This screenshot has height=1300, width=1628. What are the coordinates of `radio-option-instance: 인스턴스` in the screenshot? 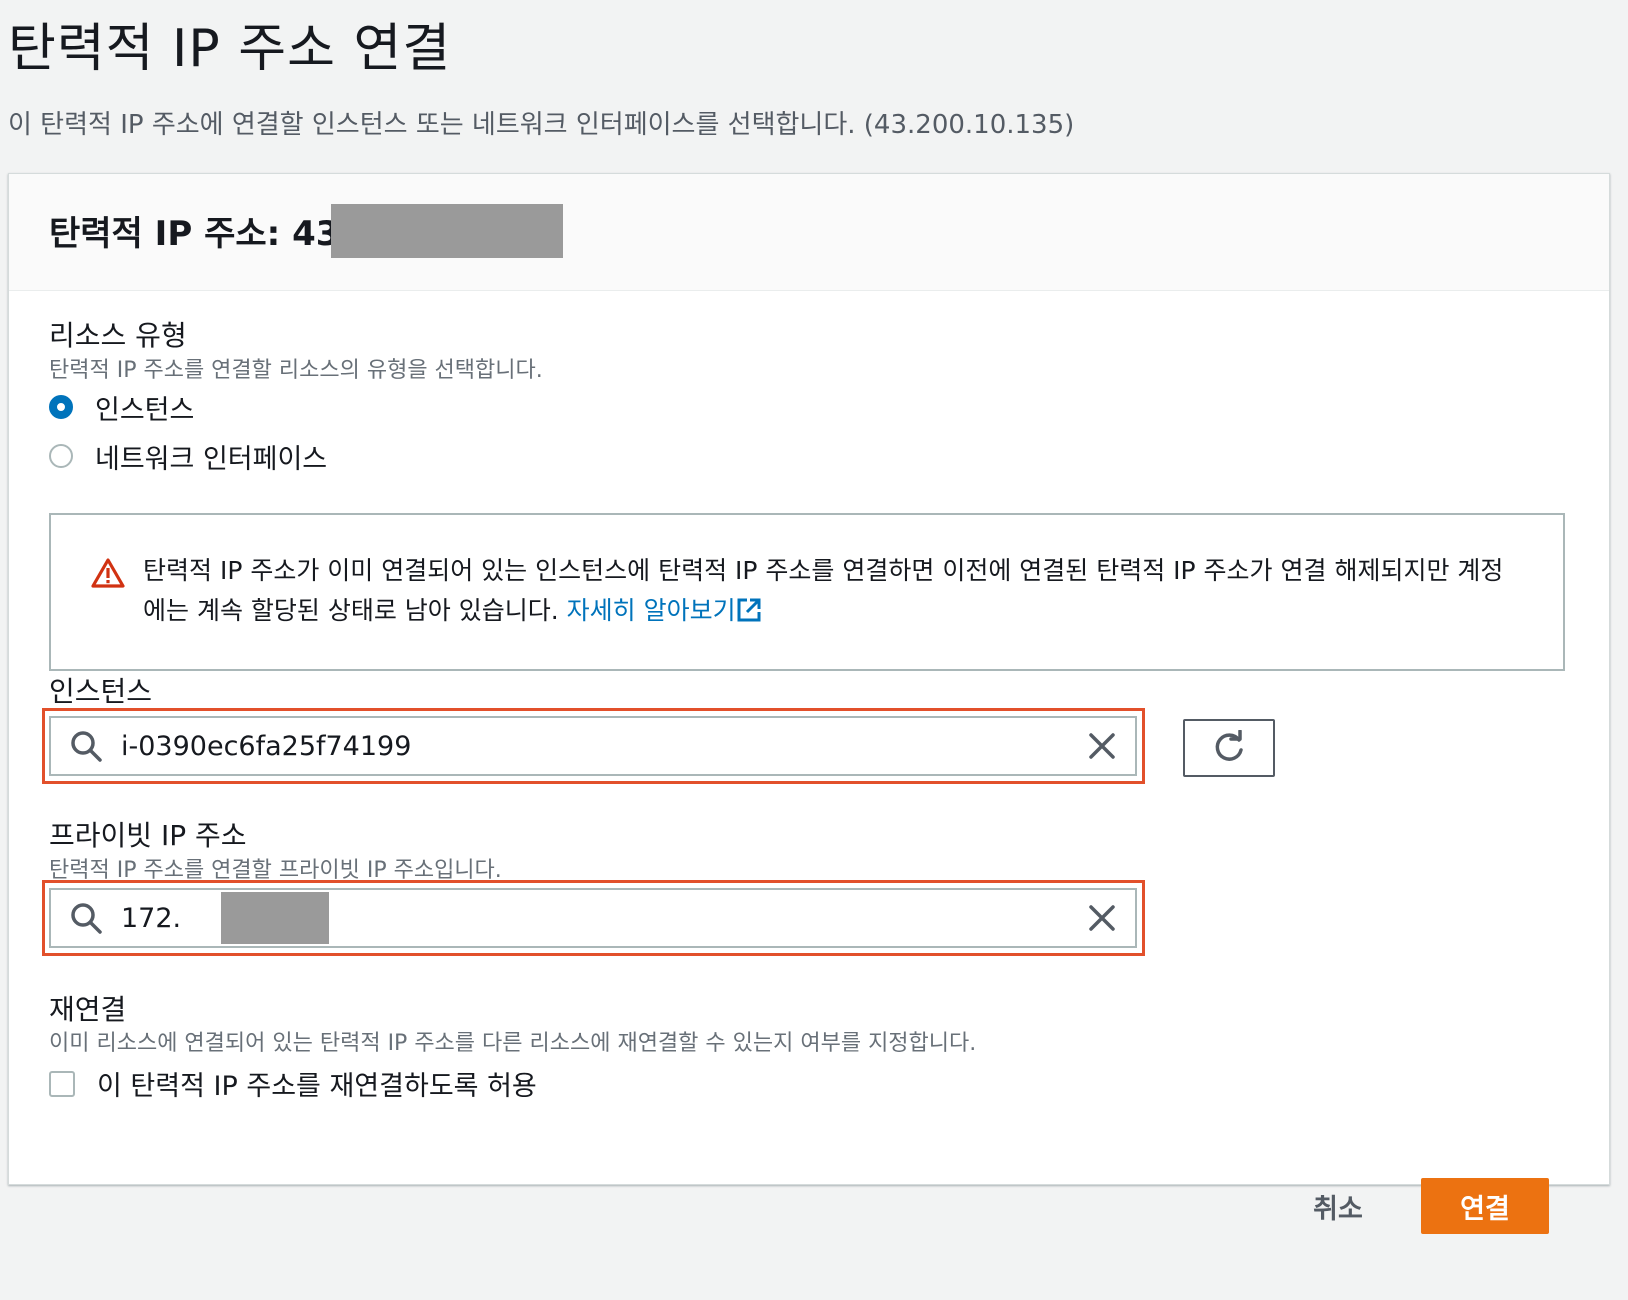 It's located at (121, 407).